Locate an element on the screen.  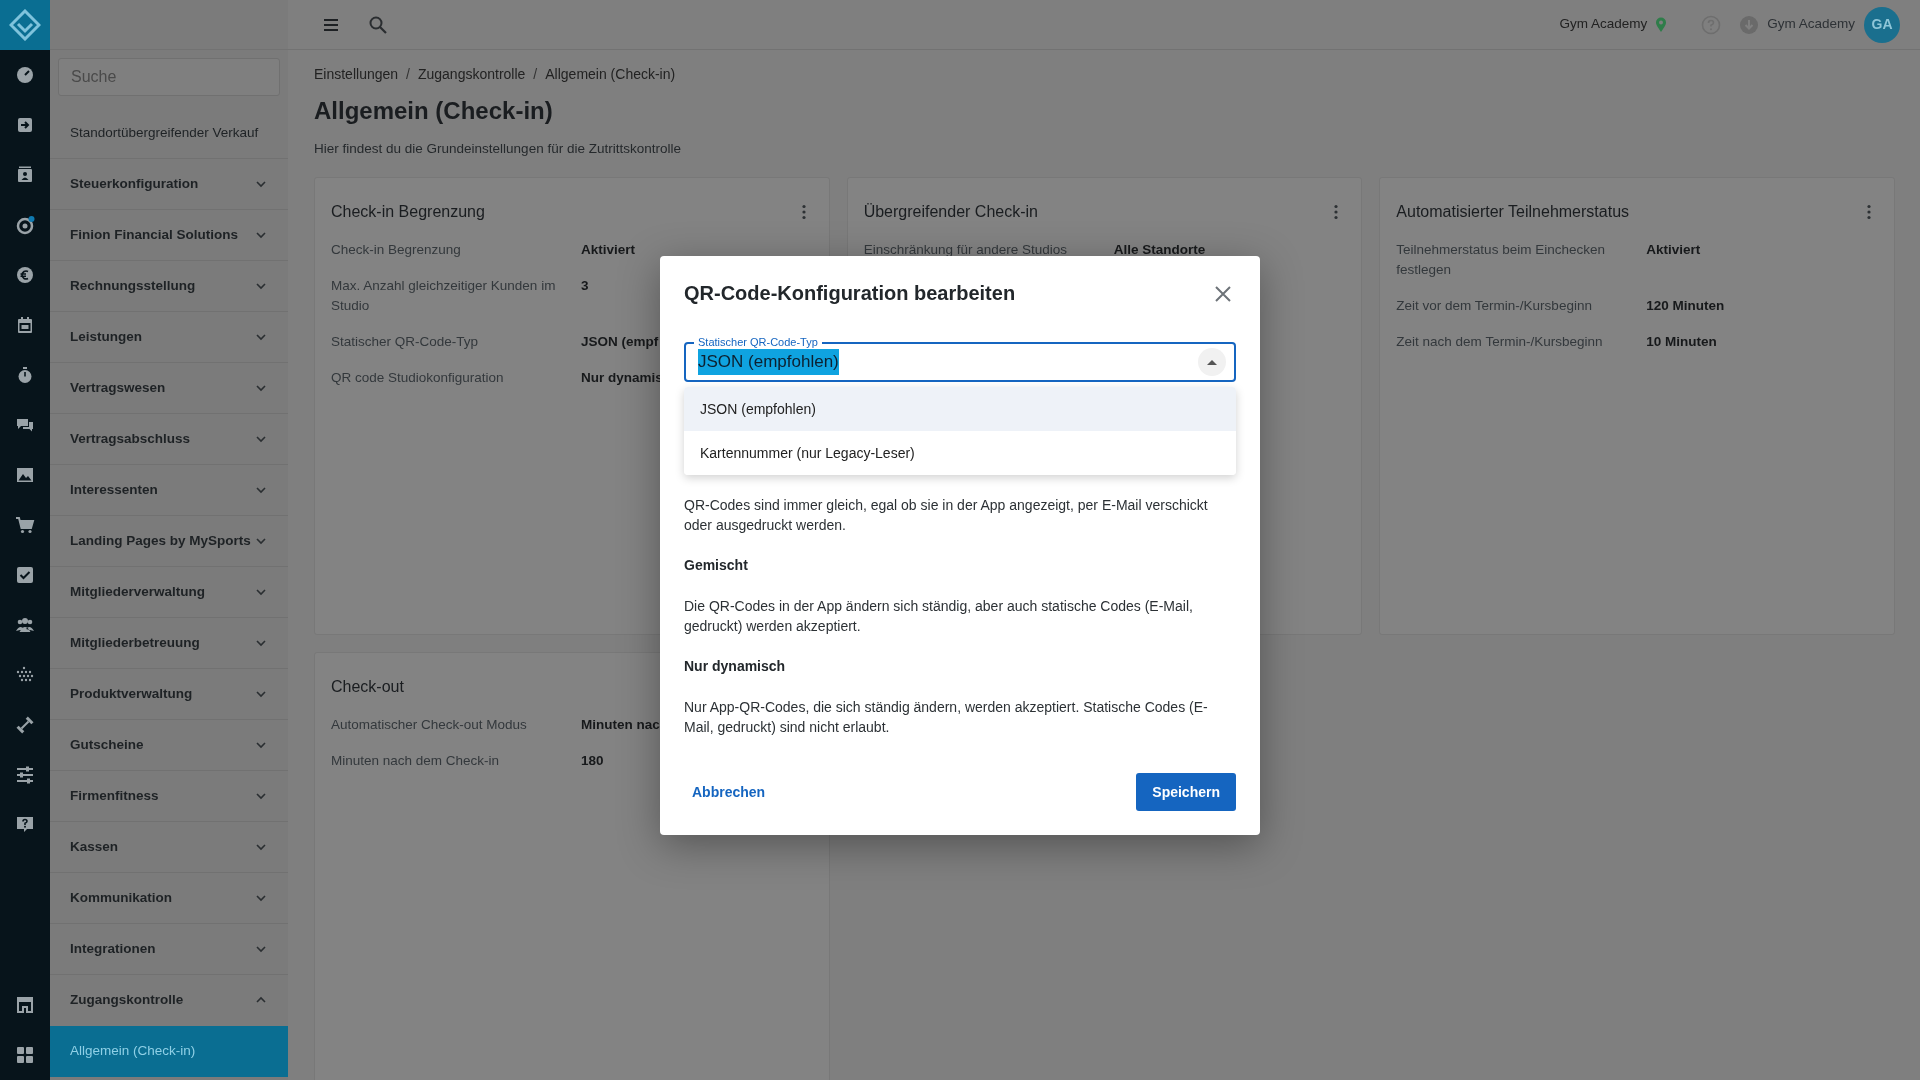
sidebar-item: Steuerkonfiguration is located at coordinates (169, 184).